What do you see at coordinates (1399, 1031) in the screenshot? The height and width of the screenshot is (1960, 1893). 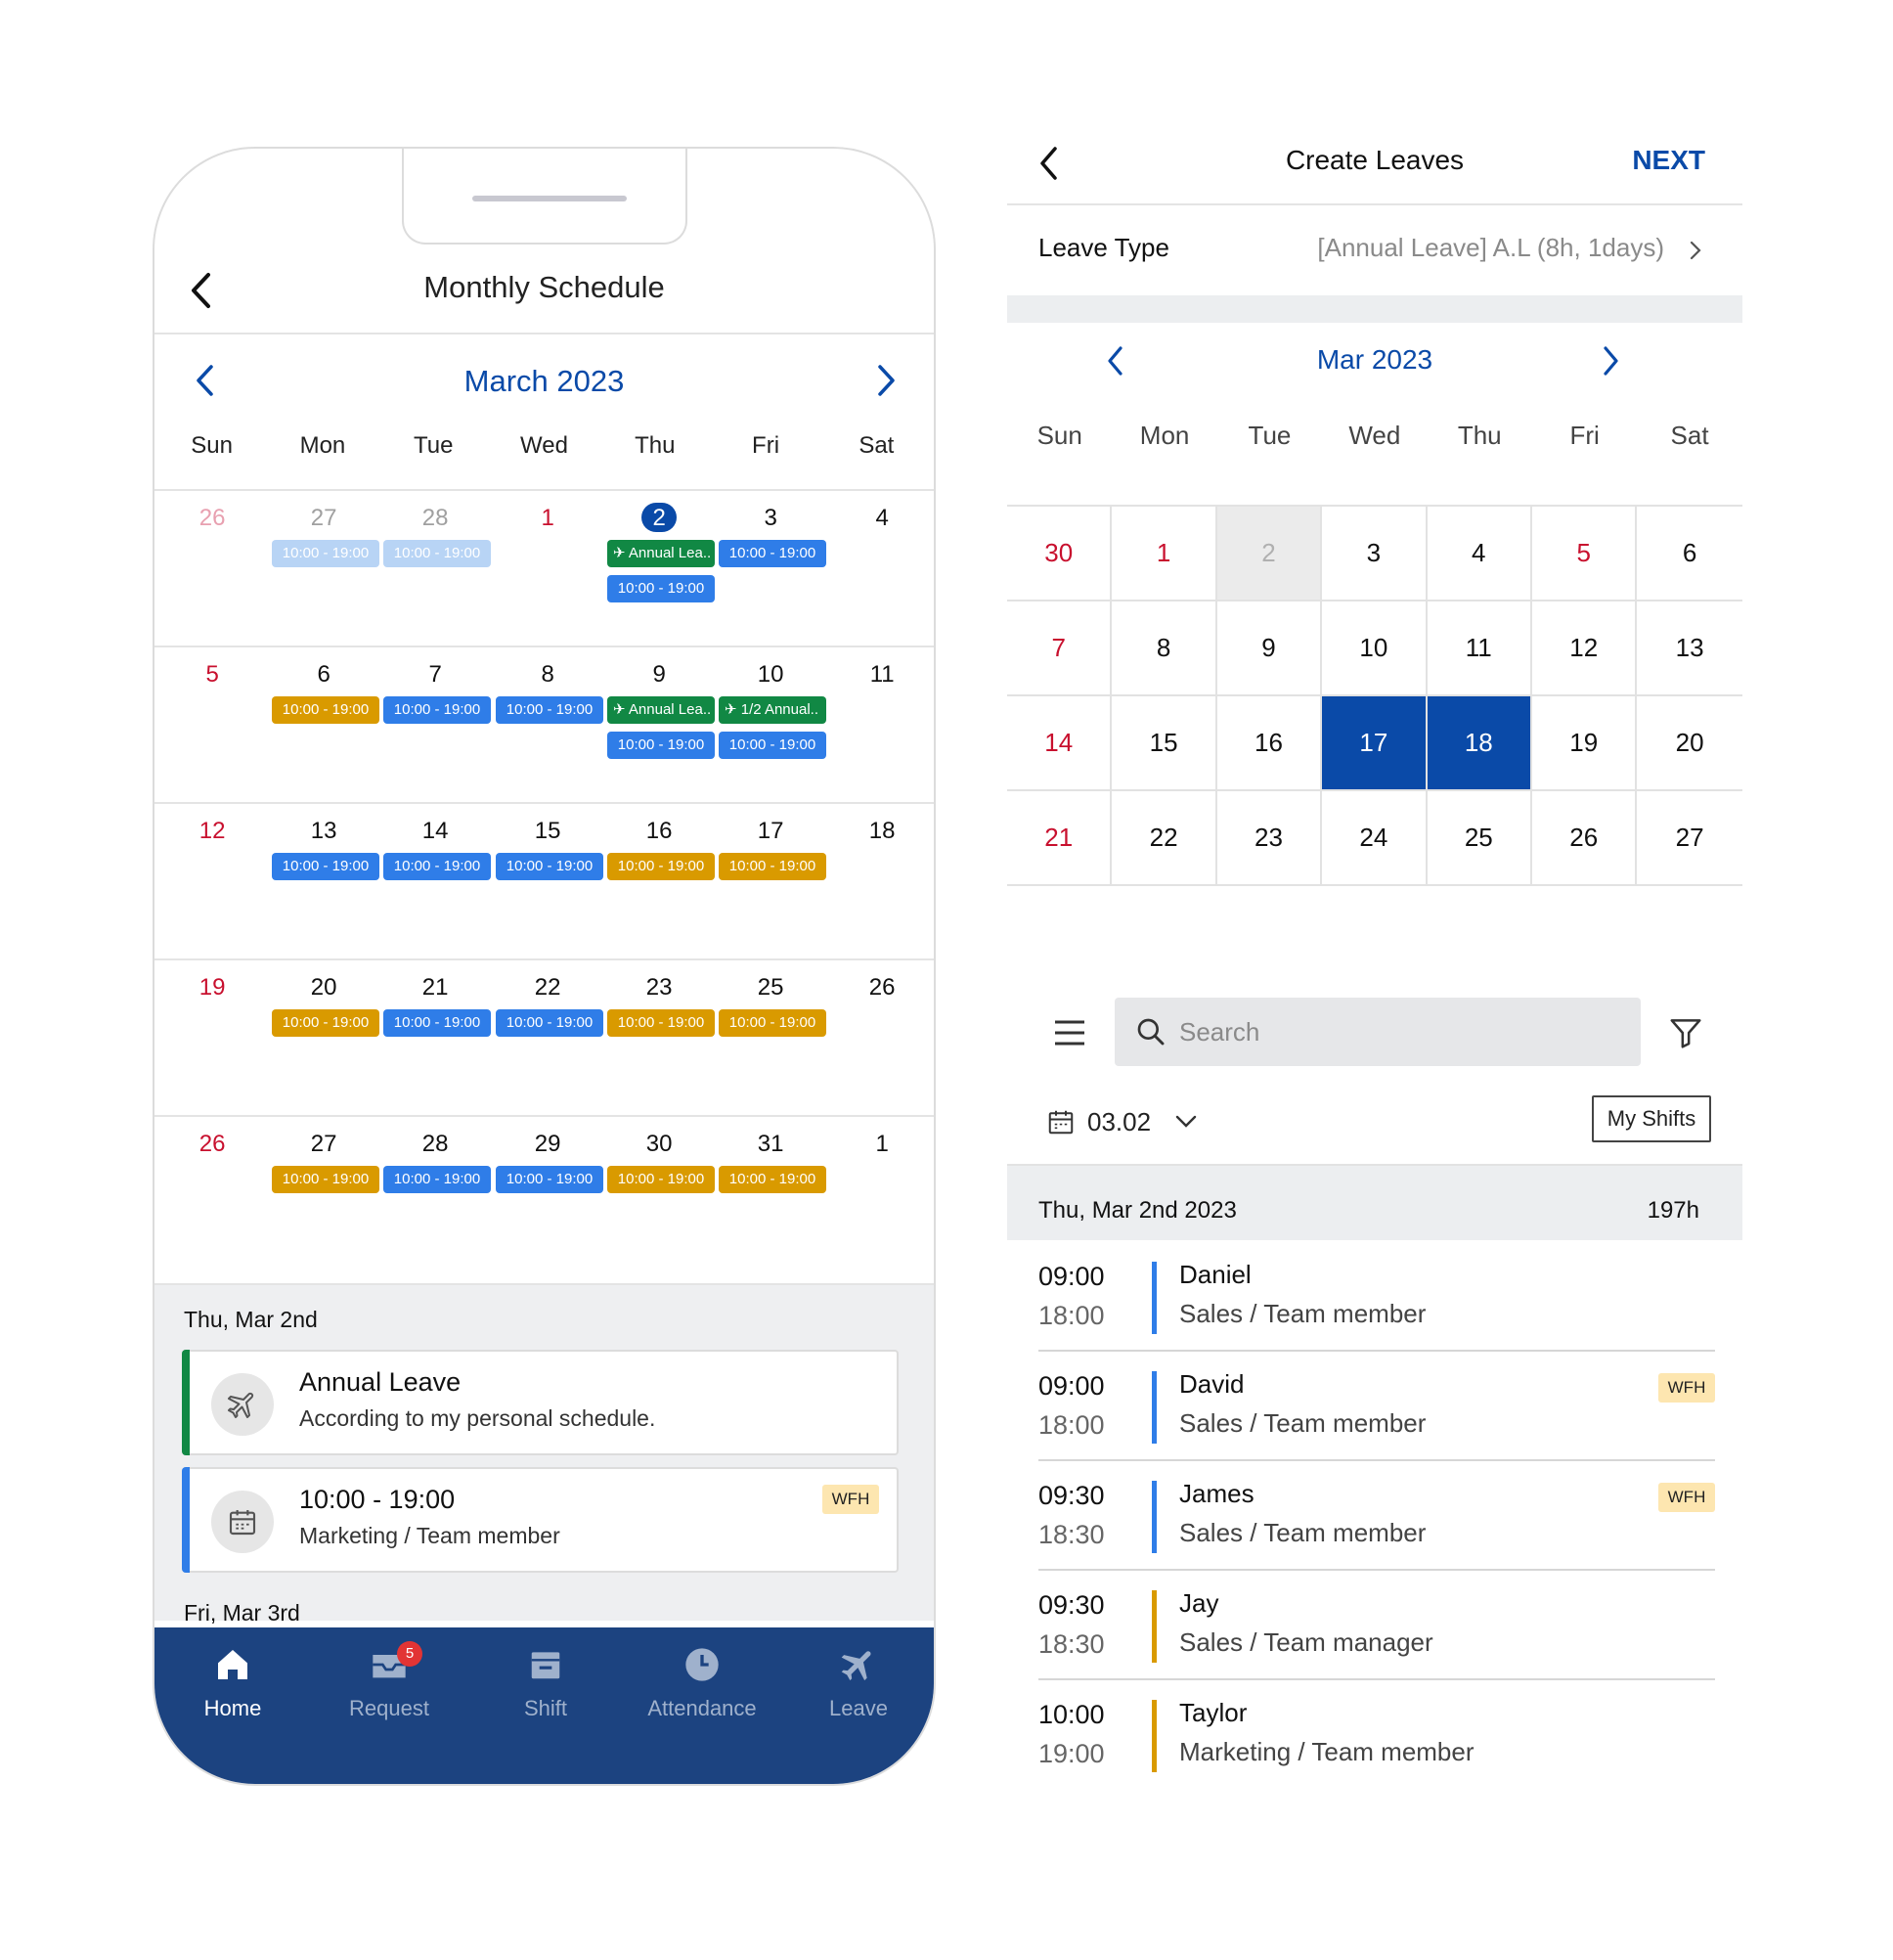 I see `search-input` at bounding box center [1399, 1031].